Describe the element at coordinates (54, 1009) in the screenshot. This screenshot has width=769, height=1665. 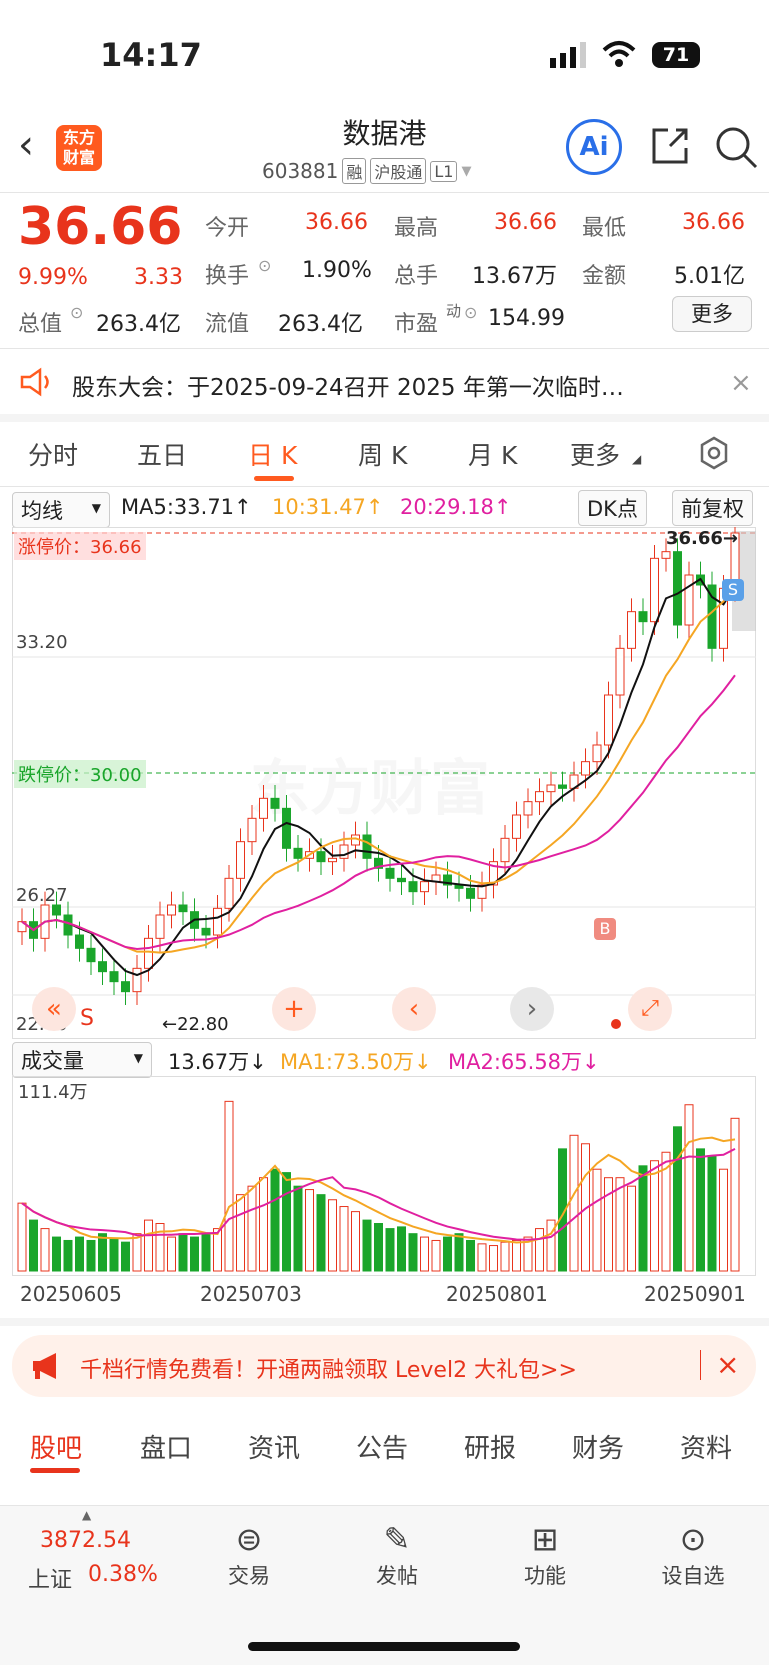
I see `rewind-button: «` at that location.